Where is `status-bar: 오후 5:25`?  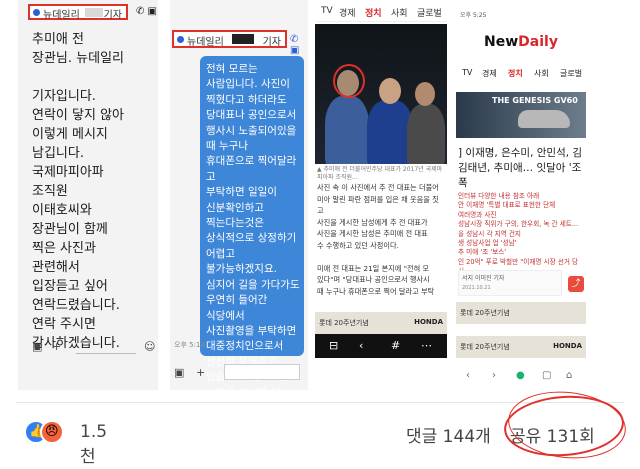
status-bar: 오후 5:25 is located at coordinates (521, 16).